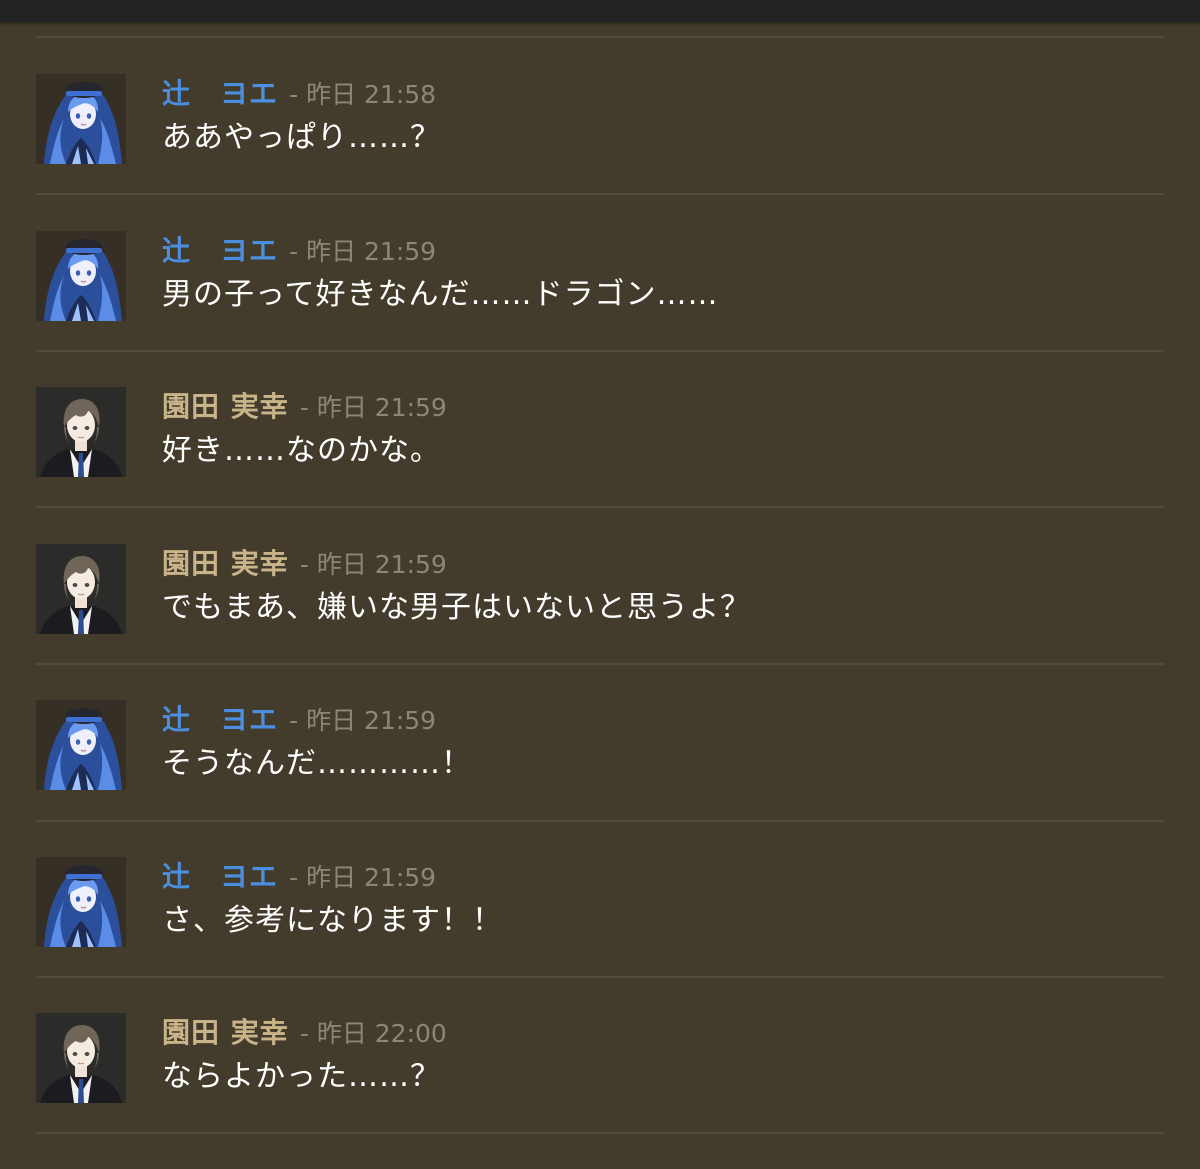 This screenshot has width=1200, height=1169. I want to click on message-item: 園田 実幸 - 昨日 22:00 ならよかった……？, so click(600, 1091).